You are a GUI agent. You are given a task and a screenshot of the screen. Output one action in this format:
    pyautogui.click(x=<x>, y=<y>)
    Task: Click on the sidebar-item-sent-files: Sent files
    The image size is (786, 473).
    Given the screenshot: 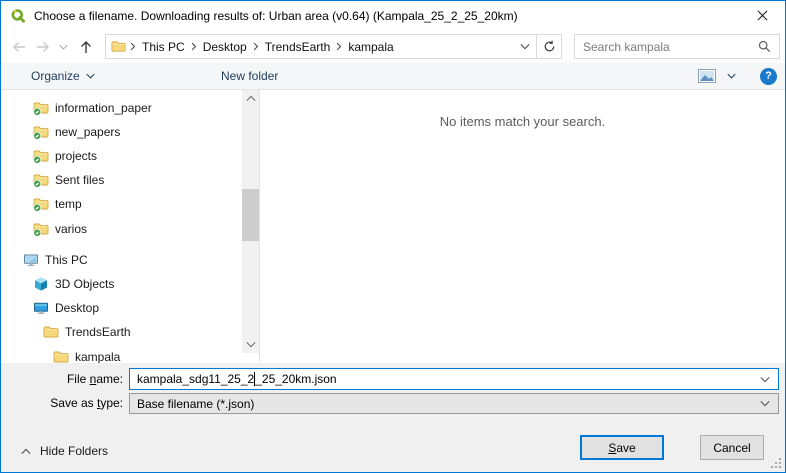 What is the action you would take?
    pyautogui.click(x=68, y=180)
    